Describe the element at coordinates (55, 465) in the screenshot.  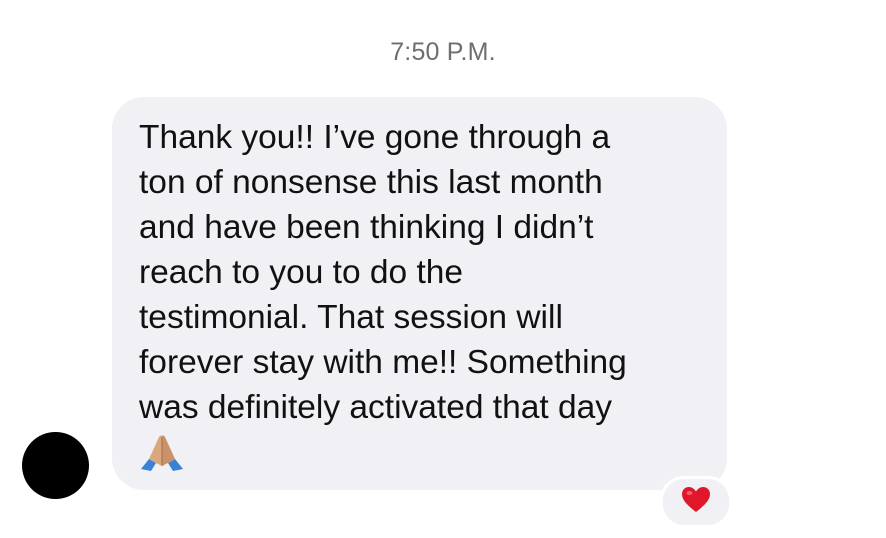
I see `sender-avatar` at that location.